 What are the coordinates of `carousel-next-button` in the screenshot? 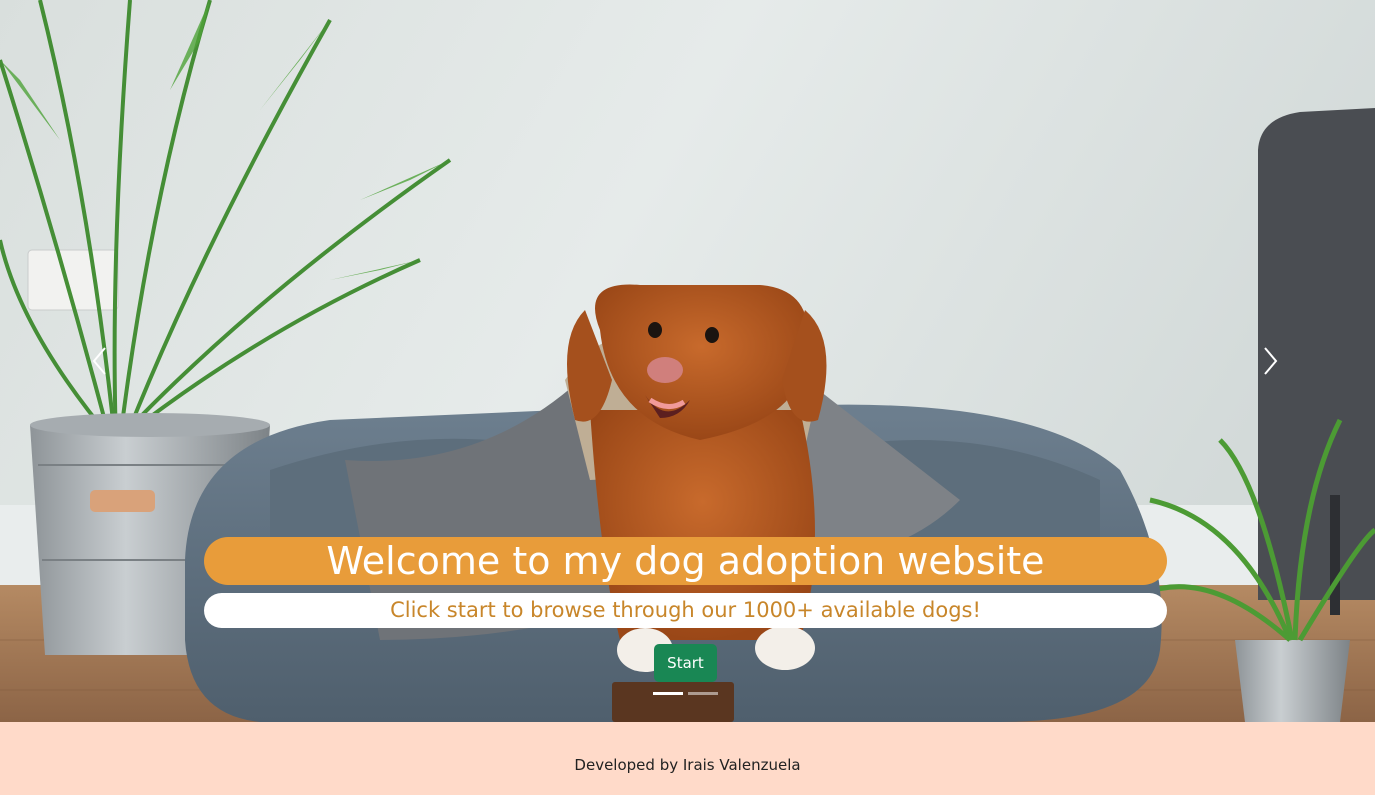 It's located at (1270, 361).